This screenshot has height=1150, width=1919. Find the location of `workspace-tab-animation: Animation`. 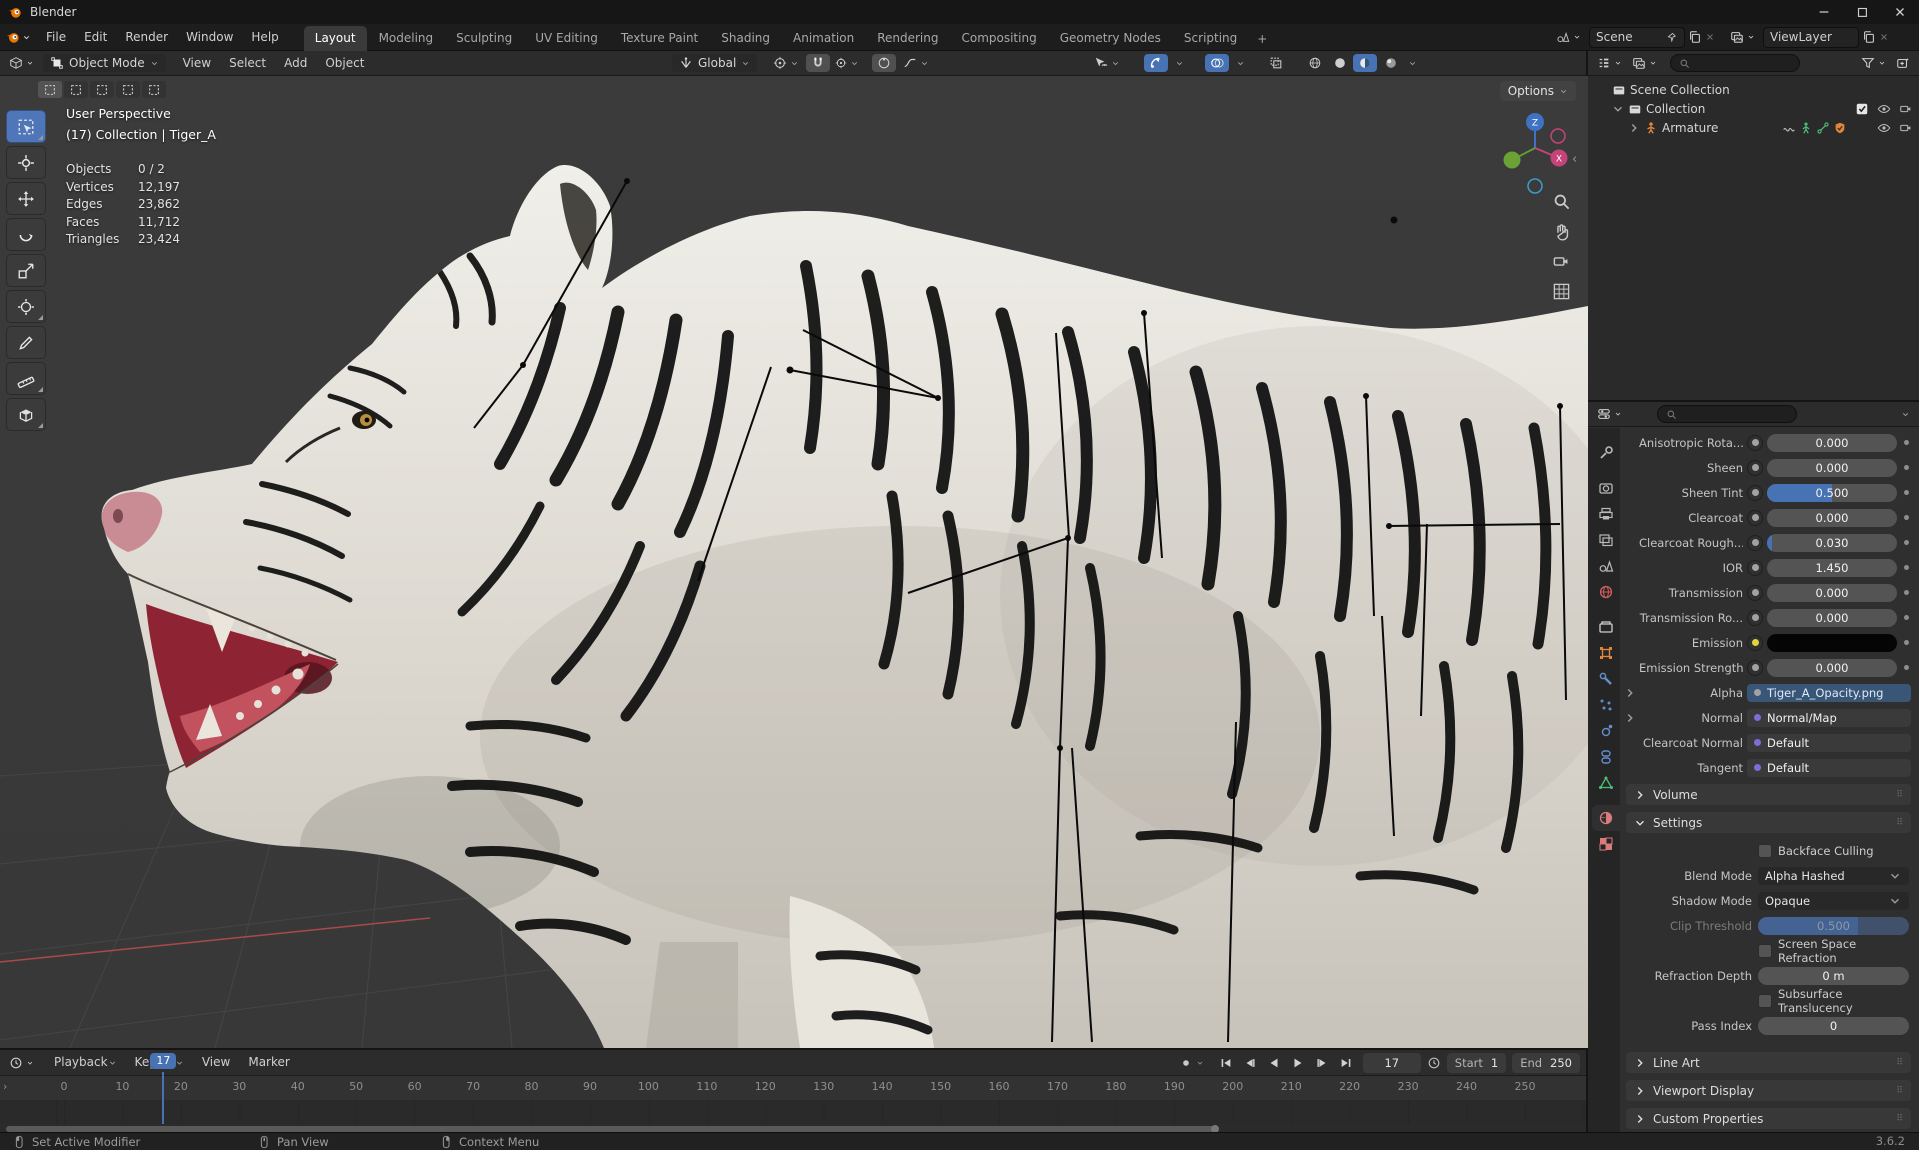

workspace-tab-animation: Animation is located at coordinates (823, 38).